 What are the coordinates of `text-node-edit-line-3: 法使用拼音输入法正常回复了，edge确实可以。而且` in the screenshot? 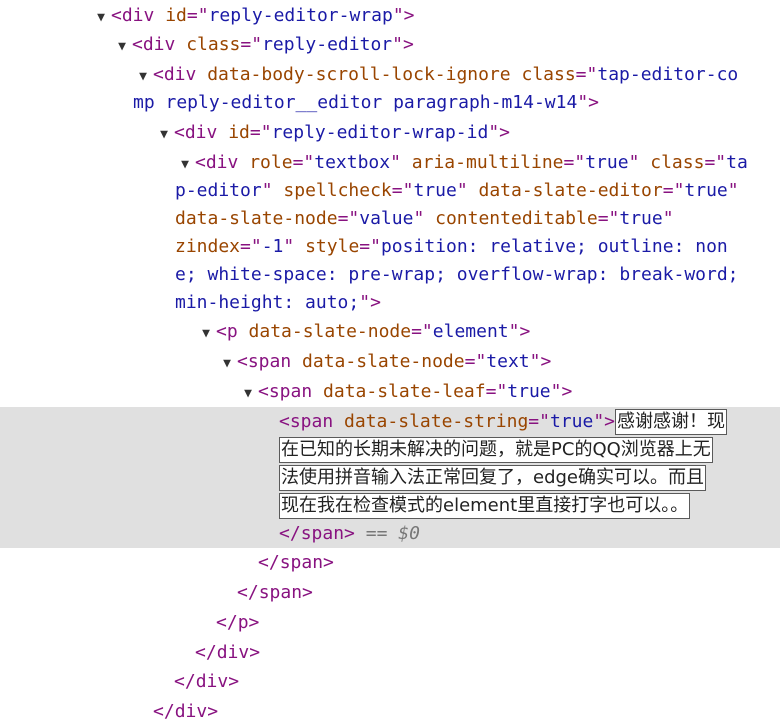 It's located at (492, 478).